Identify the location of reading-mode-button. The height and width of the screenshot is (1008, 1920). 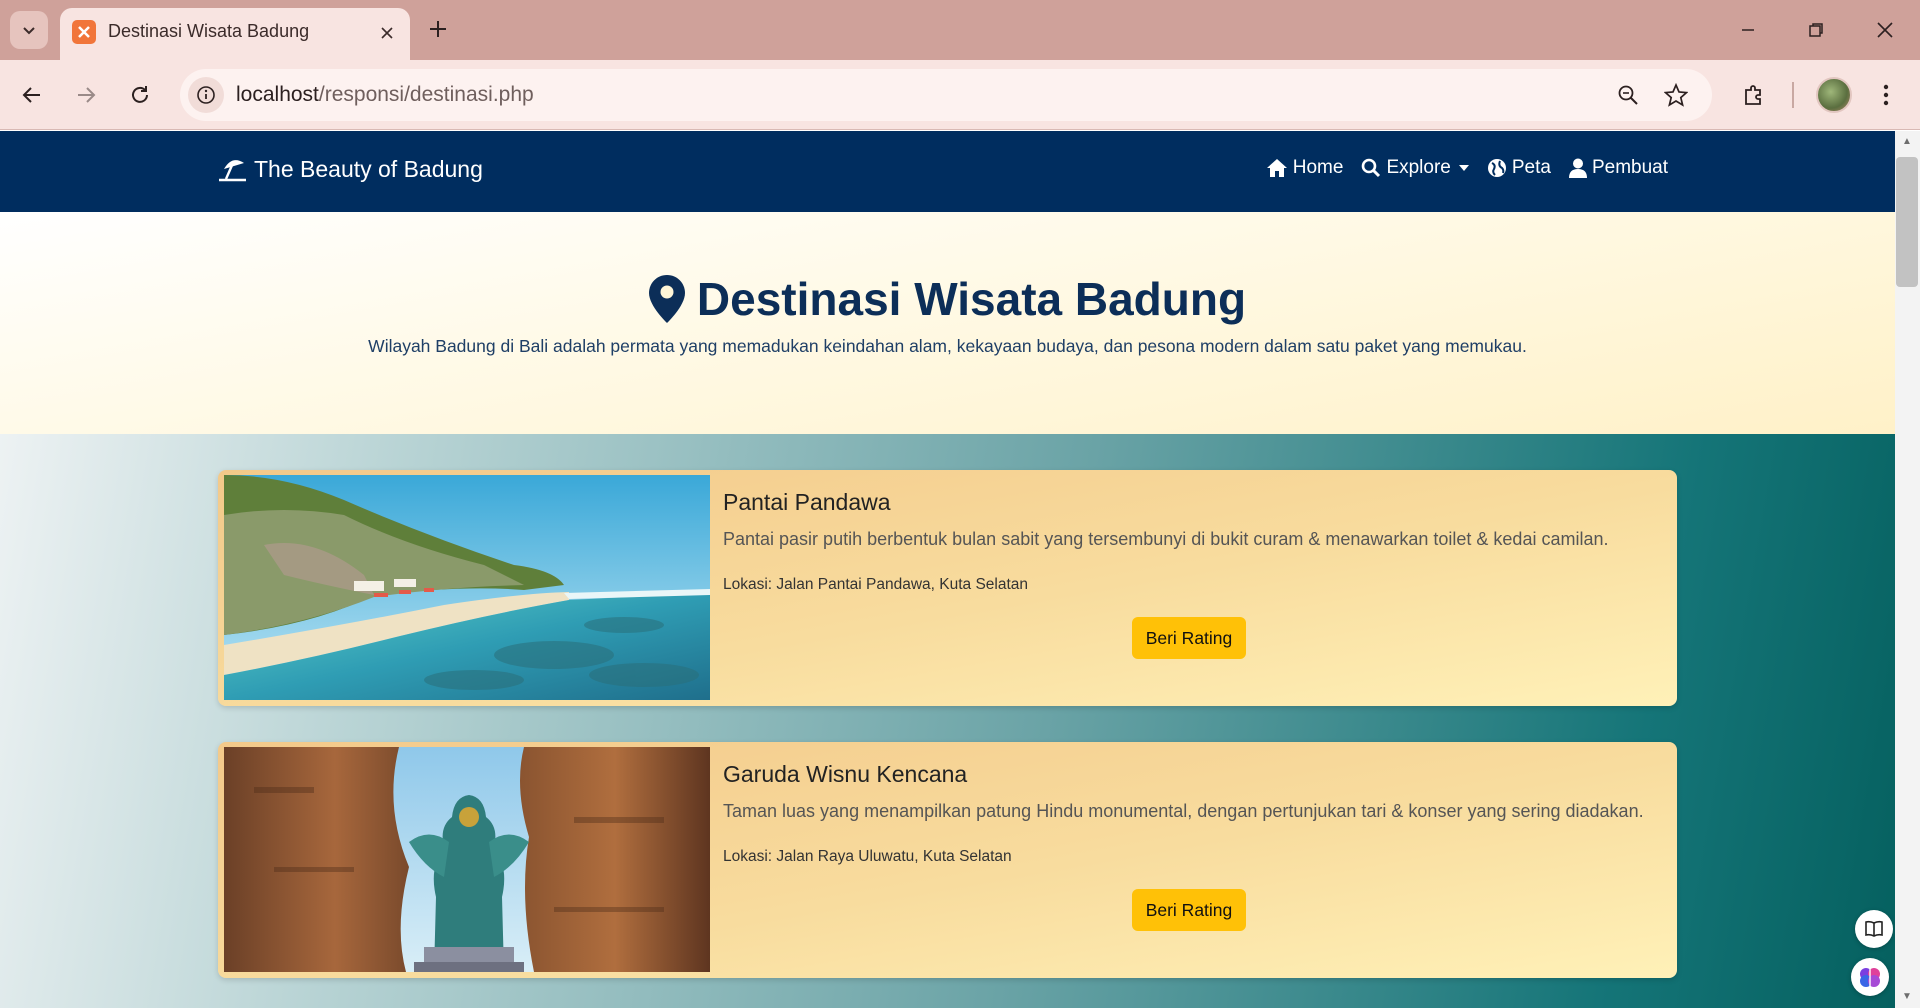
(1874, 929).